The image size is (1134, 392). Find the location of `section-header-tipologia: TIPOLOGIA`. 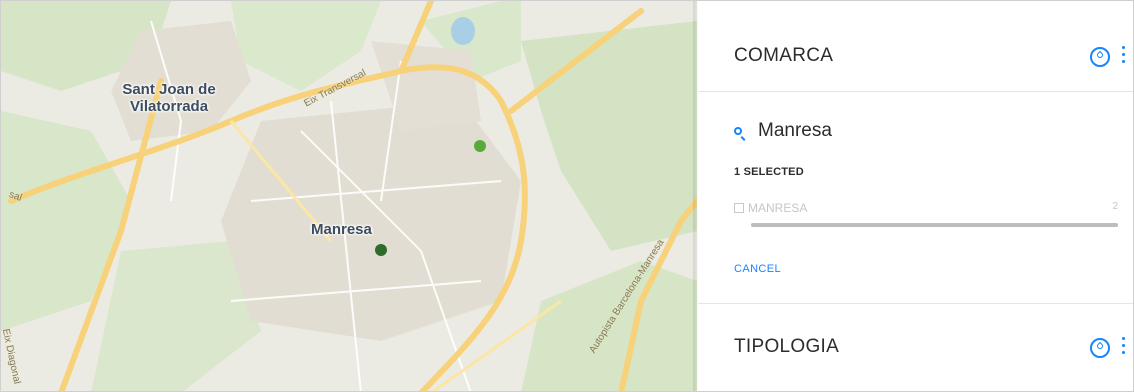

section-header-tipologia: TIPOLOGIA is located at coordinates (915, 347).